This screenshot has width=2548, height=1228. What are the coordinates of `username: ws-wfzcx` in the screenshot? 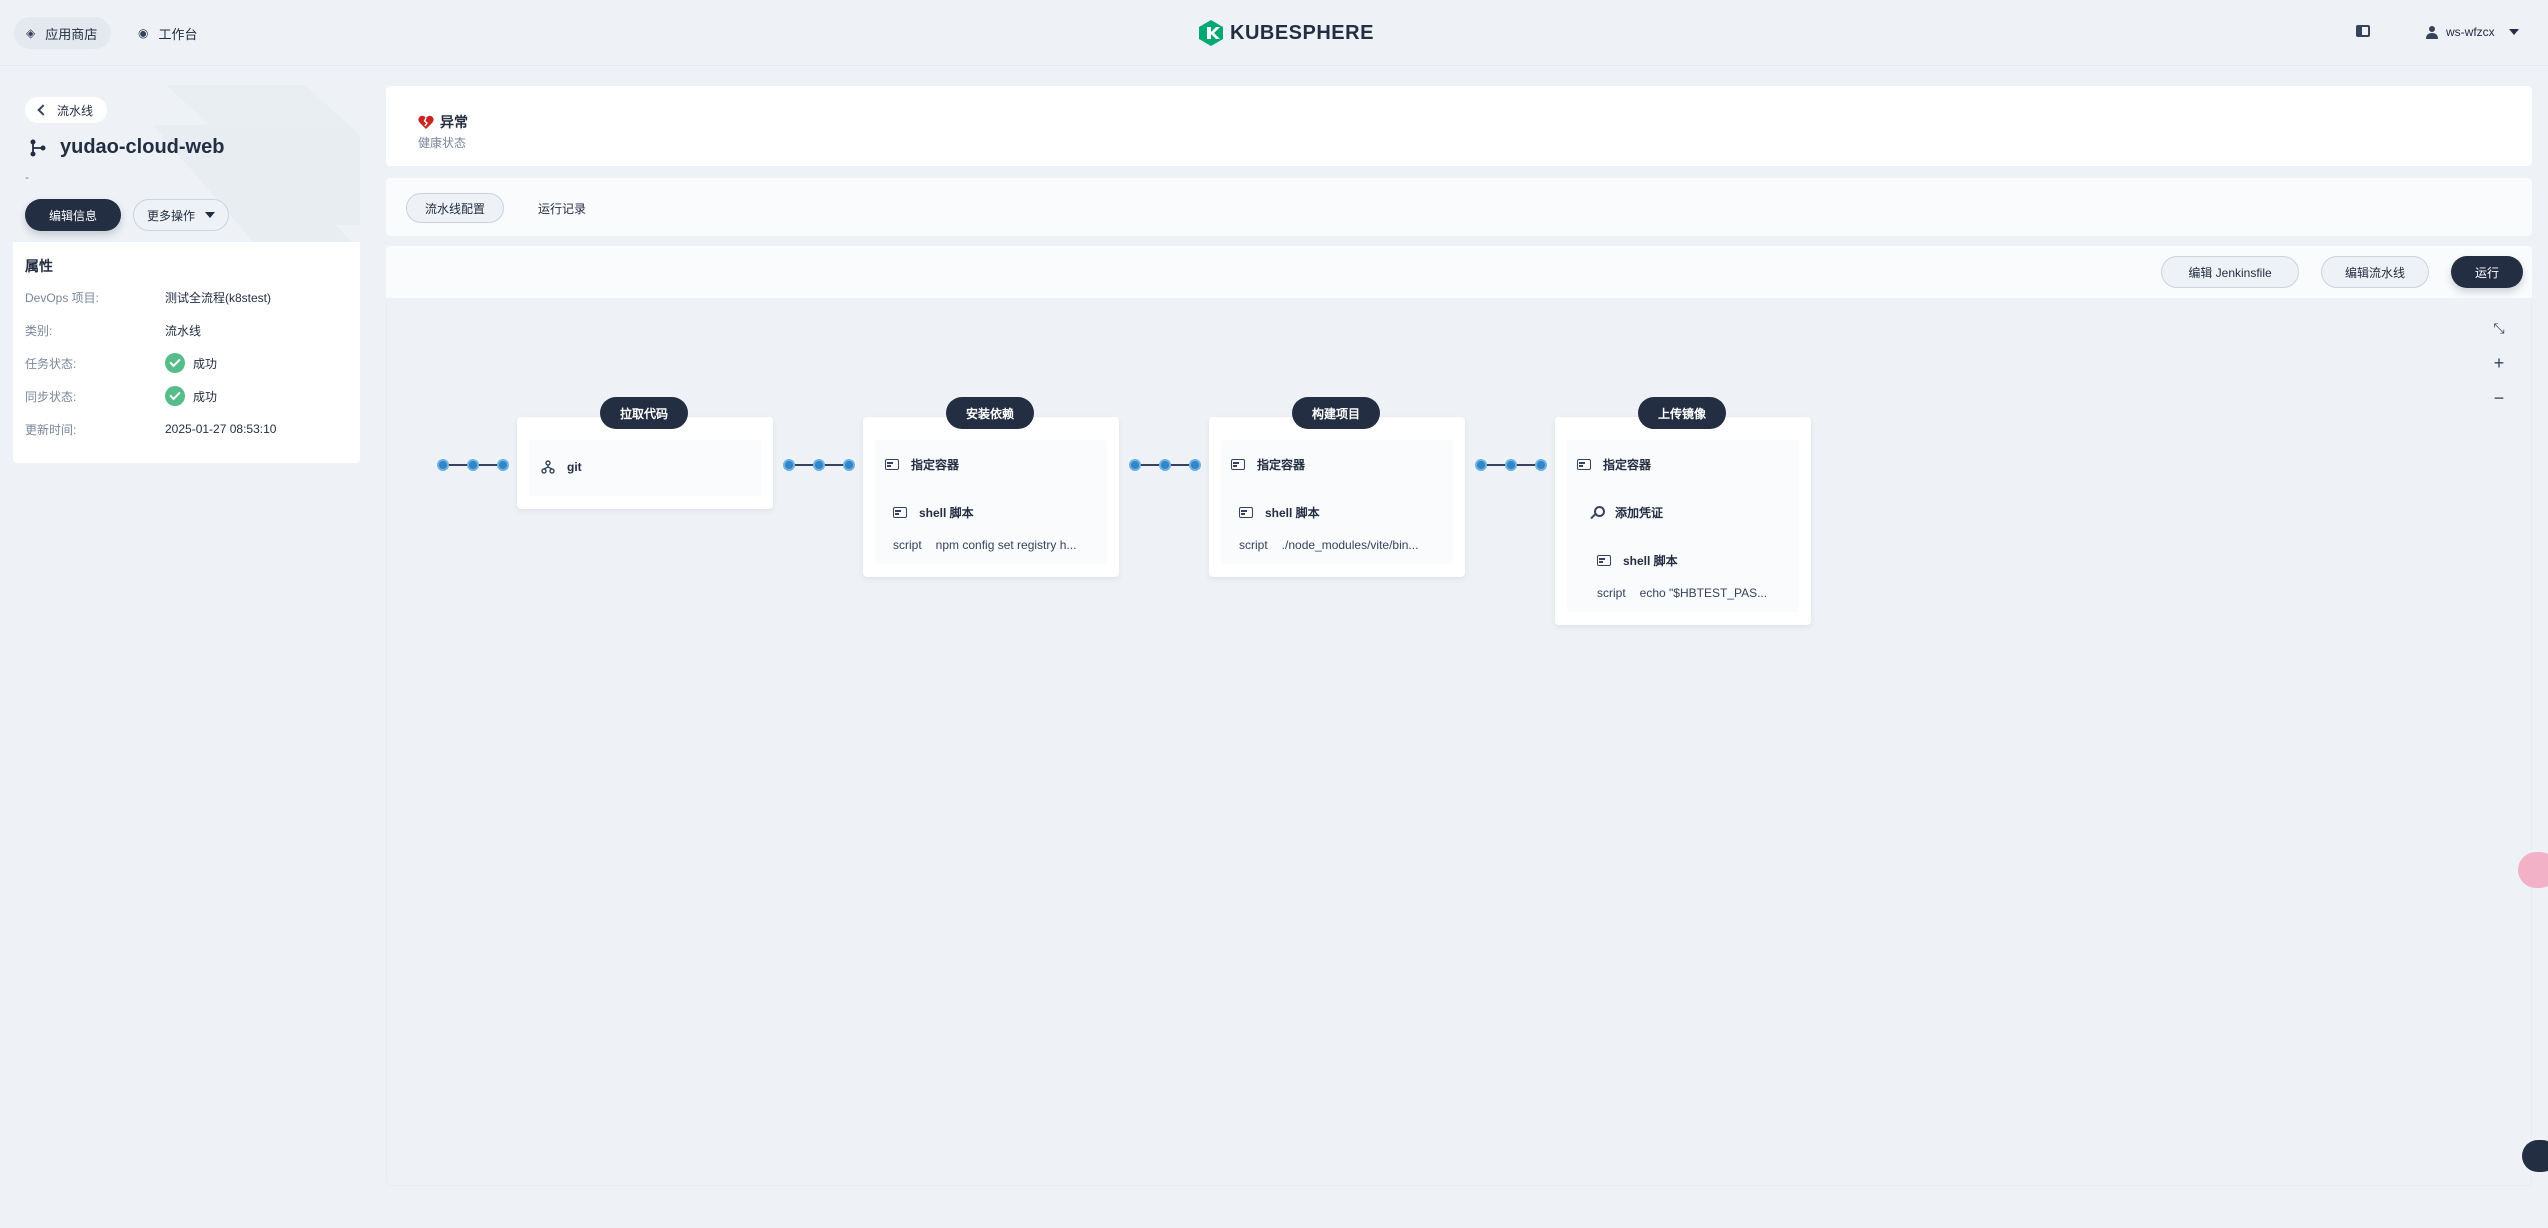 It's located at (2470, 32).